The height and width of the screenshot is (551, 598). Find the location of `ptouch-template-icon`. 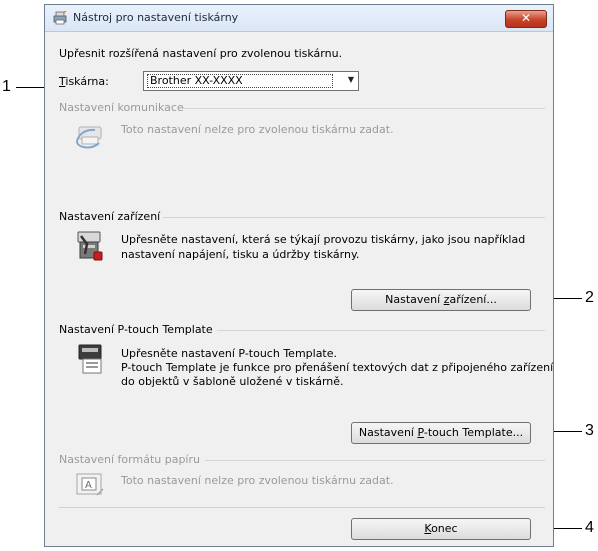

ptouch-template-icon is located at coordinates (90, 359).